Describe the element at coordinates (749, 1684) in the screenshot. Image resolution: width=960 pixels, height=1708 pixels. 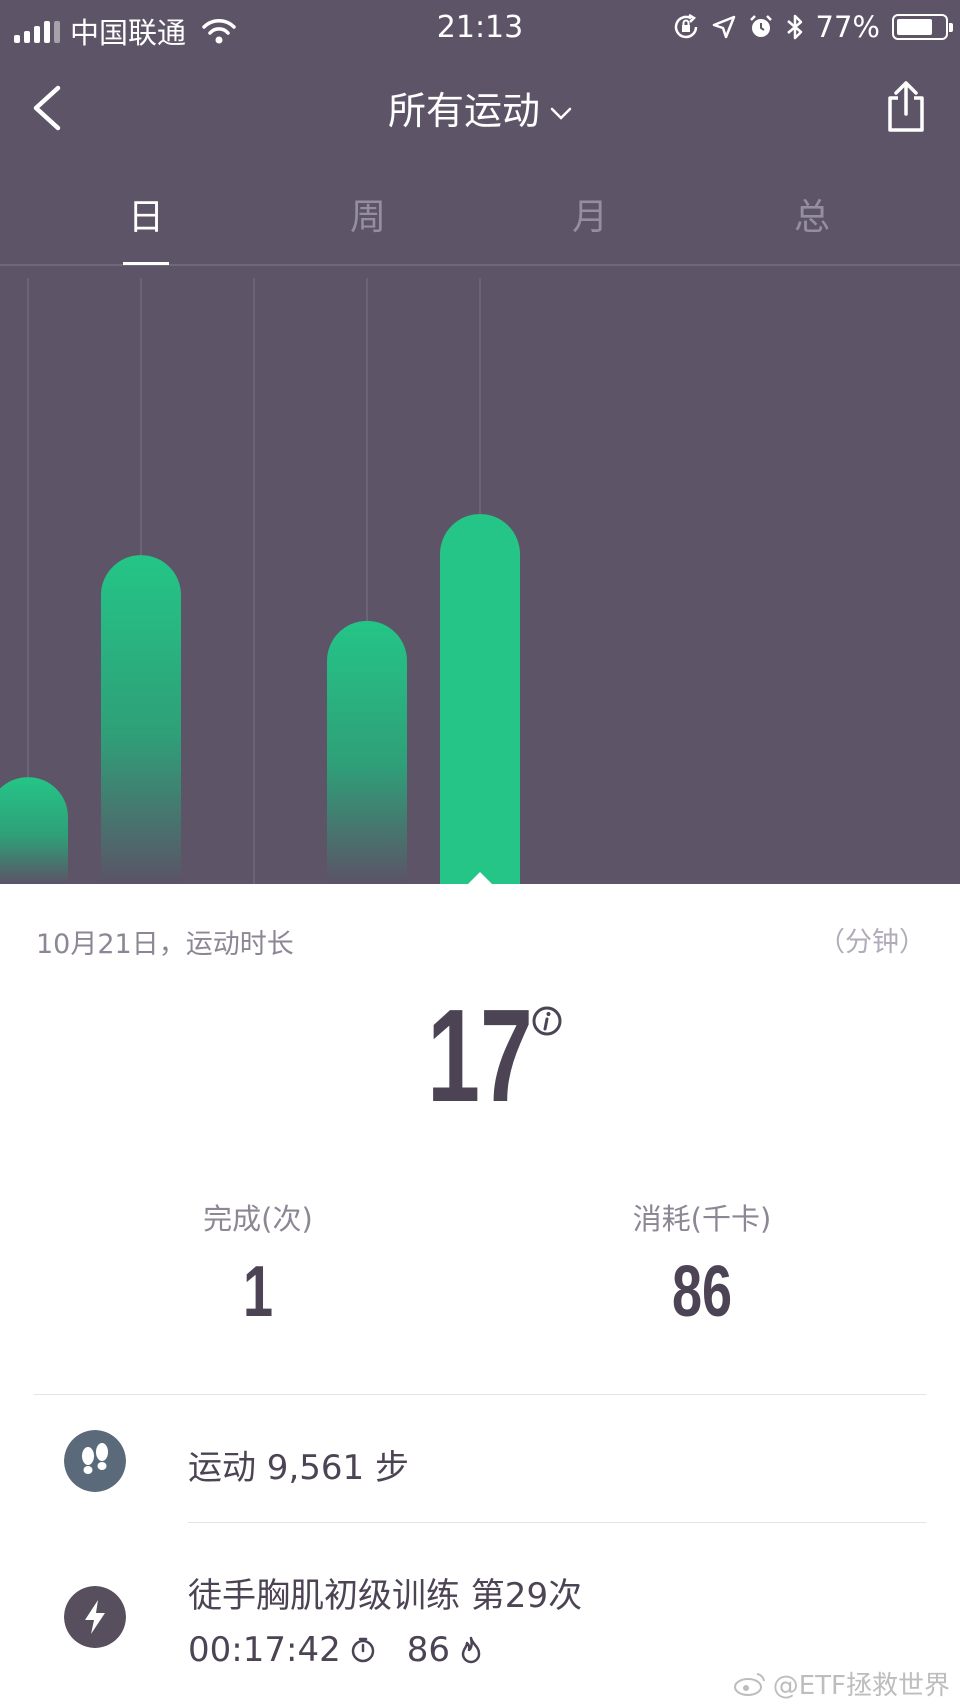
I see `weibo-icon` at that location.